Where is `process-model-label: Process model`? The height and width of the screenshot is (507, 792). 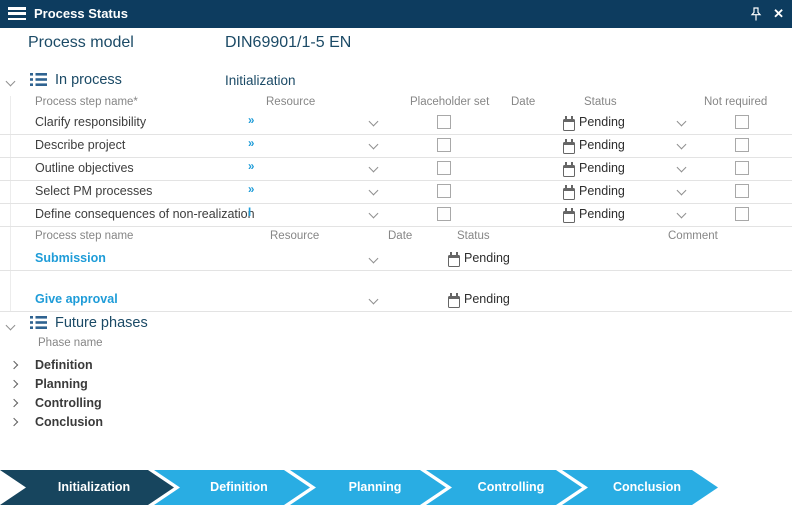 process-model-label: Process model is located at coordinates (81, 42).